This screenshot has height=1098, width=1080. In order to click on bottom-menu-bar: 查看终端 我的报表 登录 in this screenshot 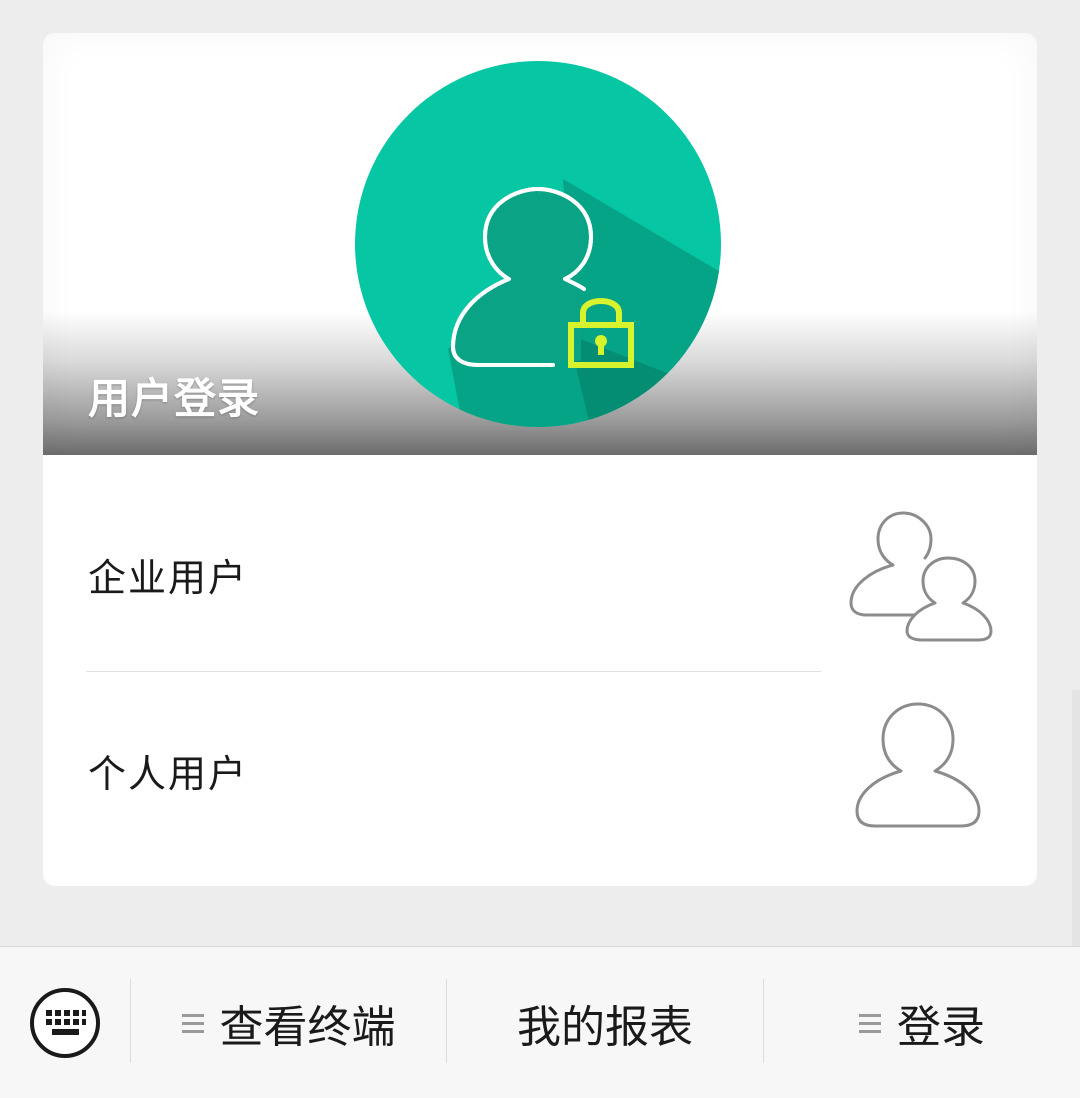, I will do `click(540, 1022)`.